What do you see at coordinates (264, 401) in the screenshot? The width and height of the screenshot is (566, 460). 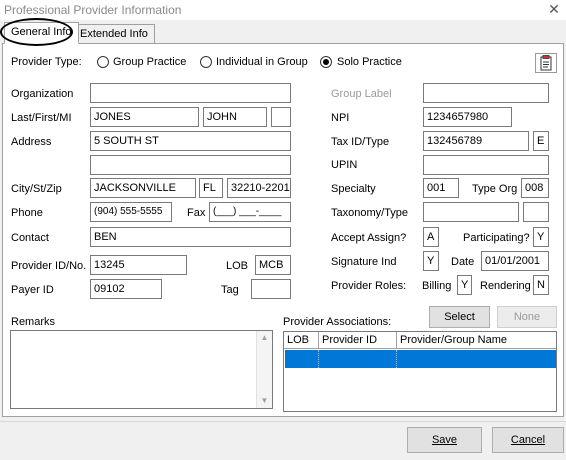 I see `scroll-down-icon: ▼` at bounding box center [264, 401].